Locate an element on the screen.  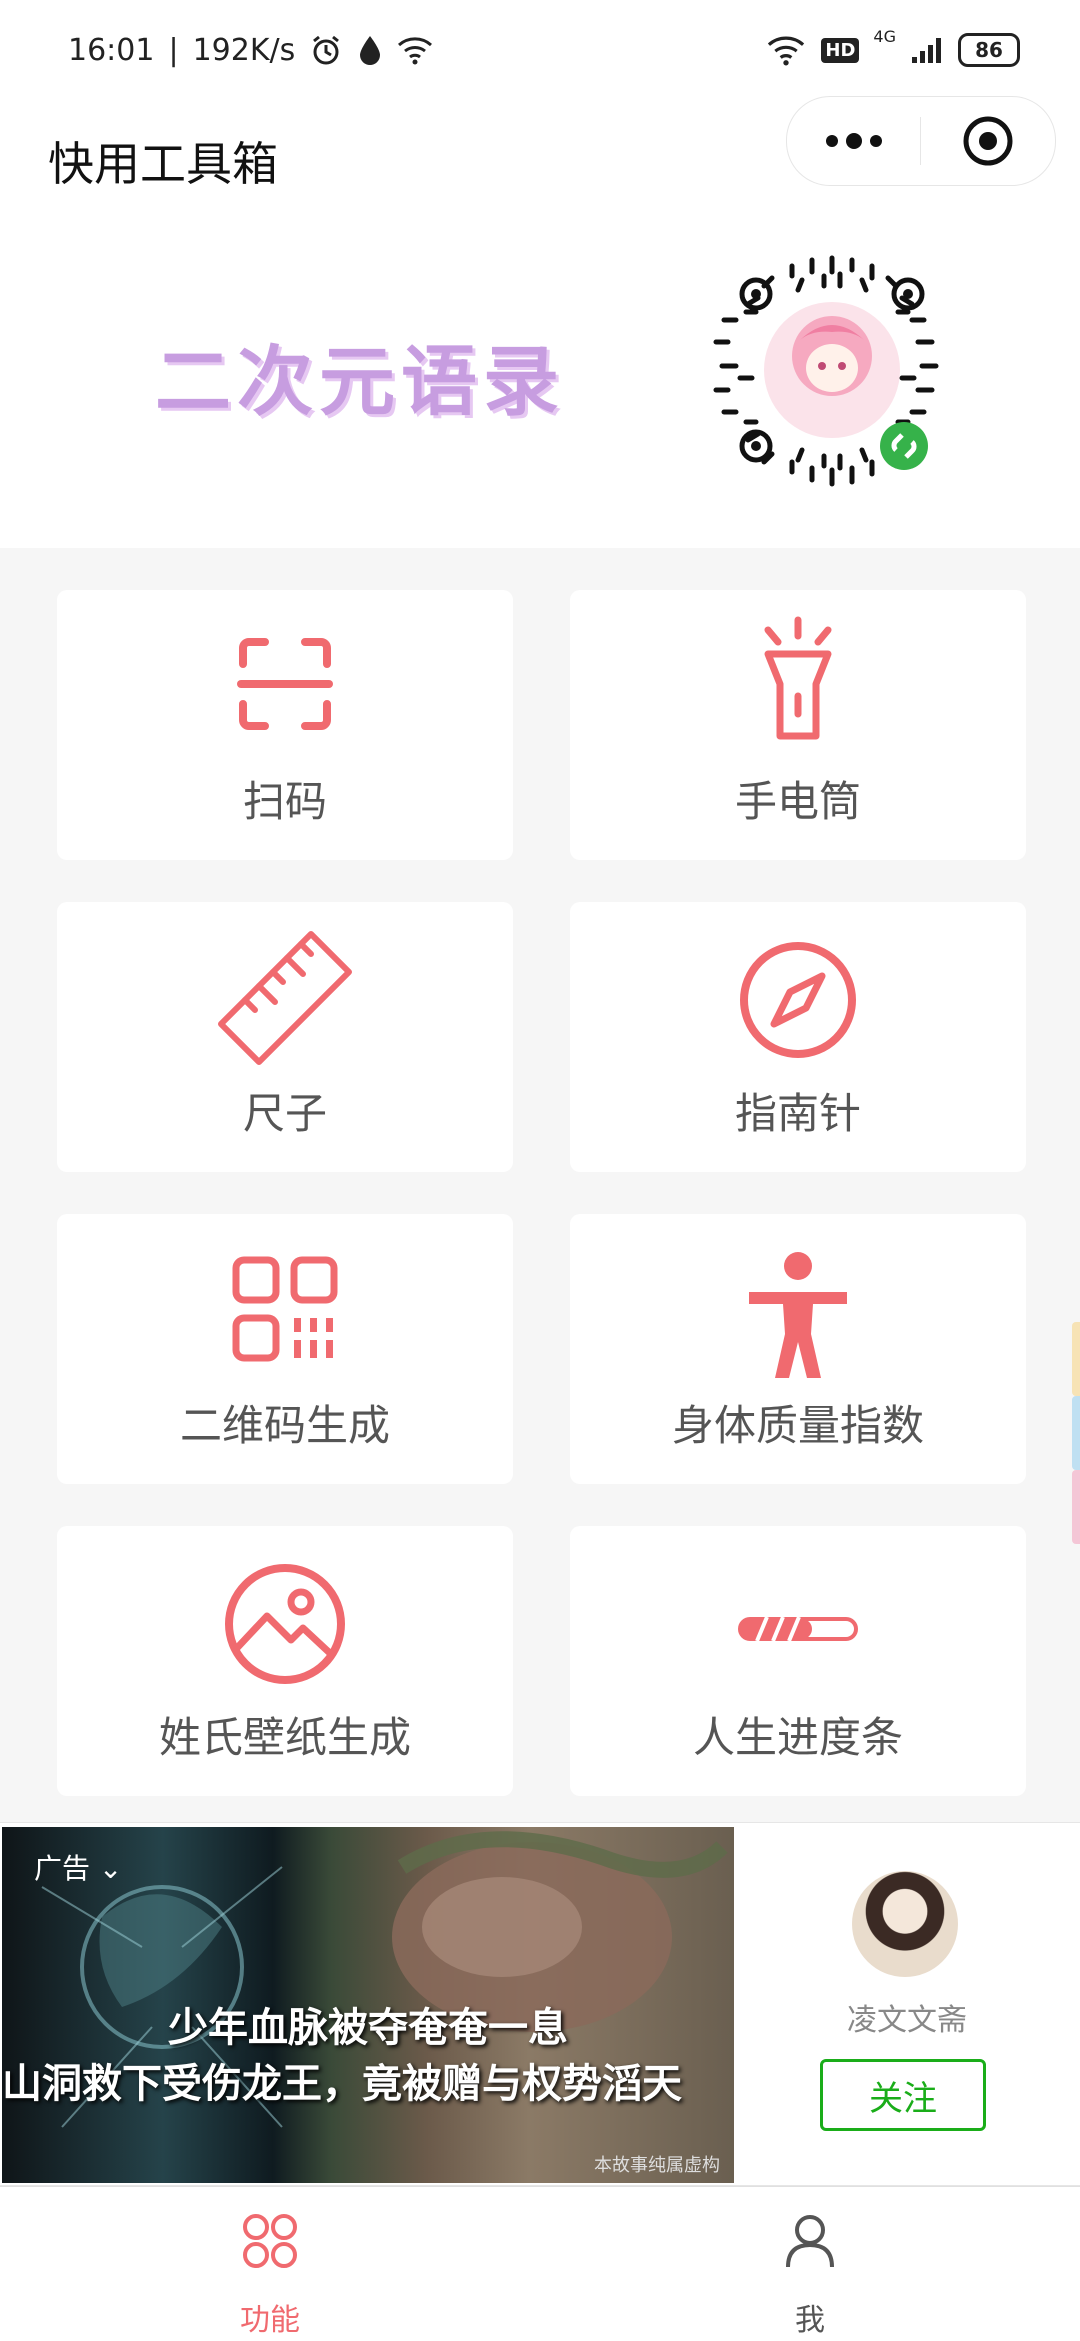
tab-features: 功能 is located at coordinates (270, 2264).